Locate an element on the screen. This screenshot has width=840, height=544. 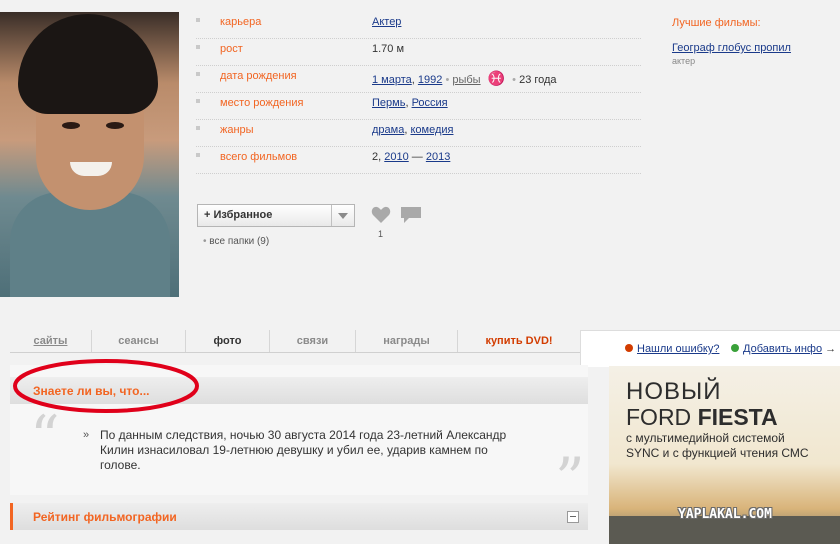
add-info-link: Добавить инфо → is located at coordinates (783, 349).